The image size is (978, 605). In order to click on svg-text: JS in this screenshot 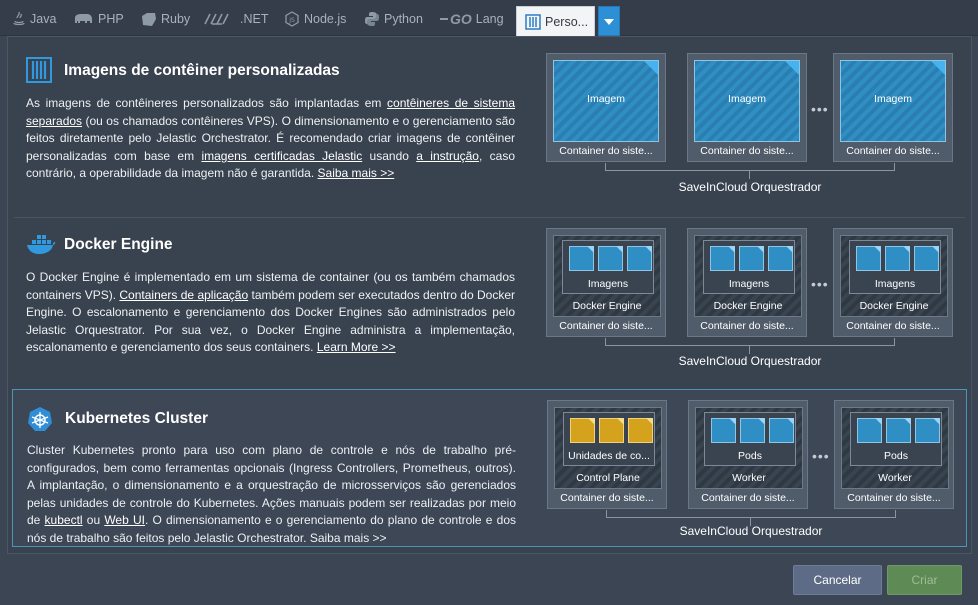, I will do `click(291, 20)`.